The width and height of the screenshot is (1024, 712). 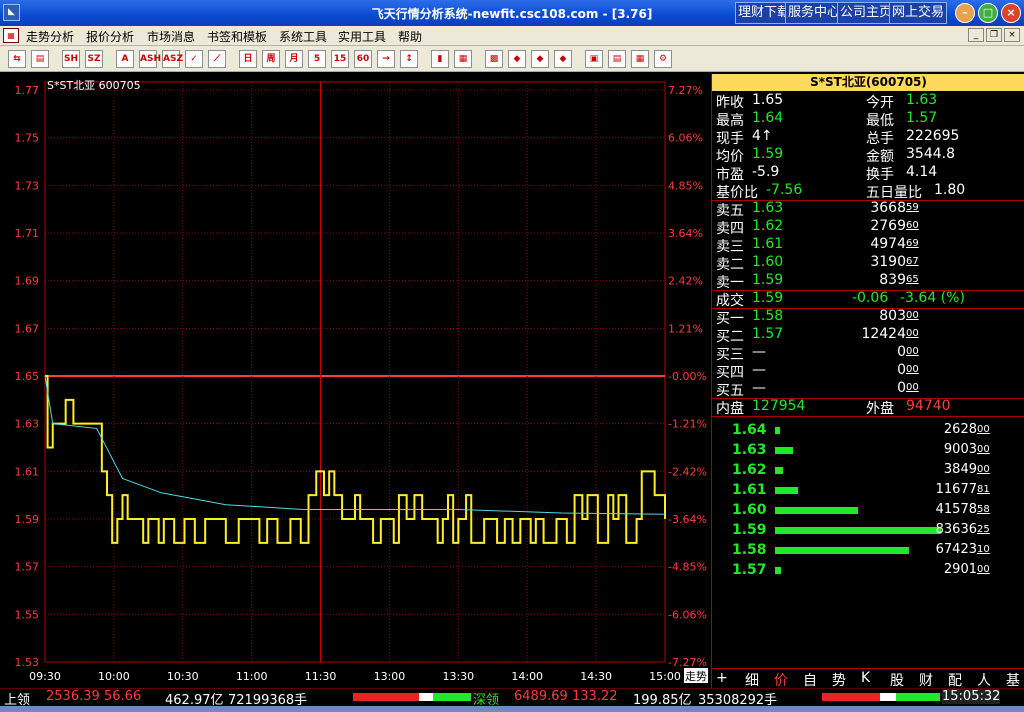 What do you see at coordinates (730, 409) in the screenshot?
I see `inner-label: 内盘` at bounding box center [730, 409].